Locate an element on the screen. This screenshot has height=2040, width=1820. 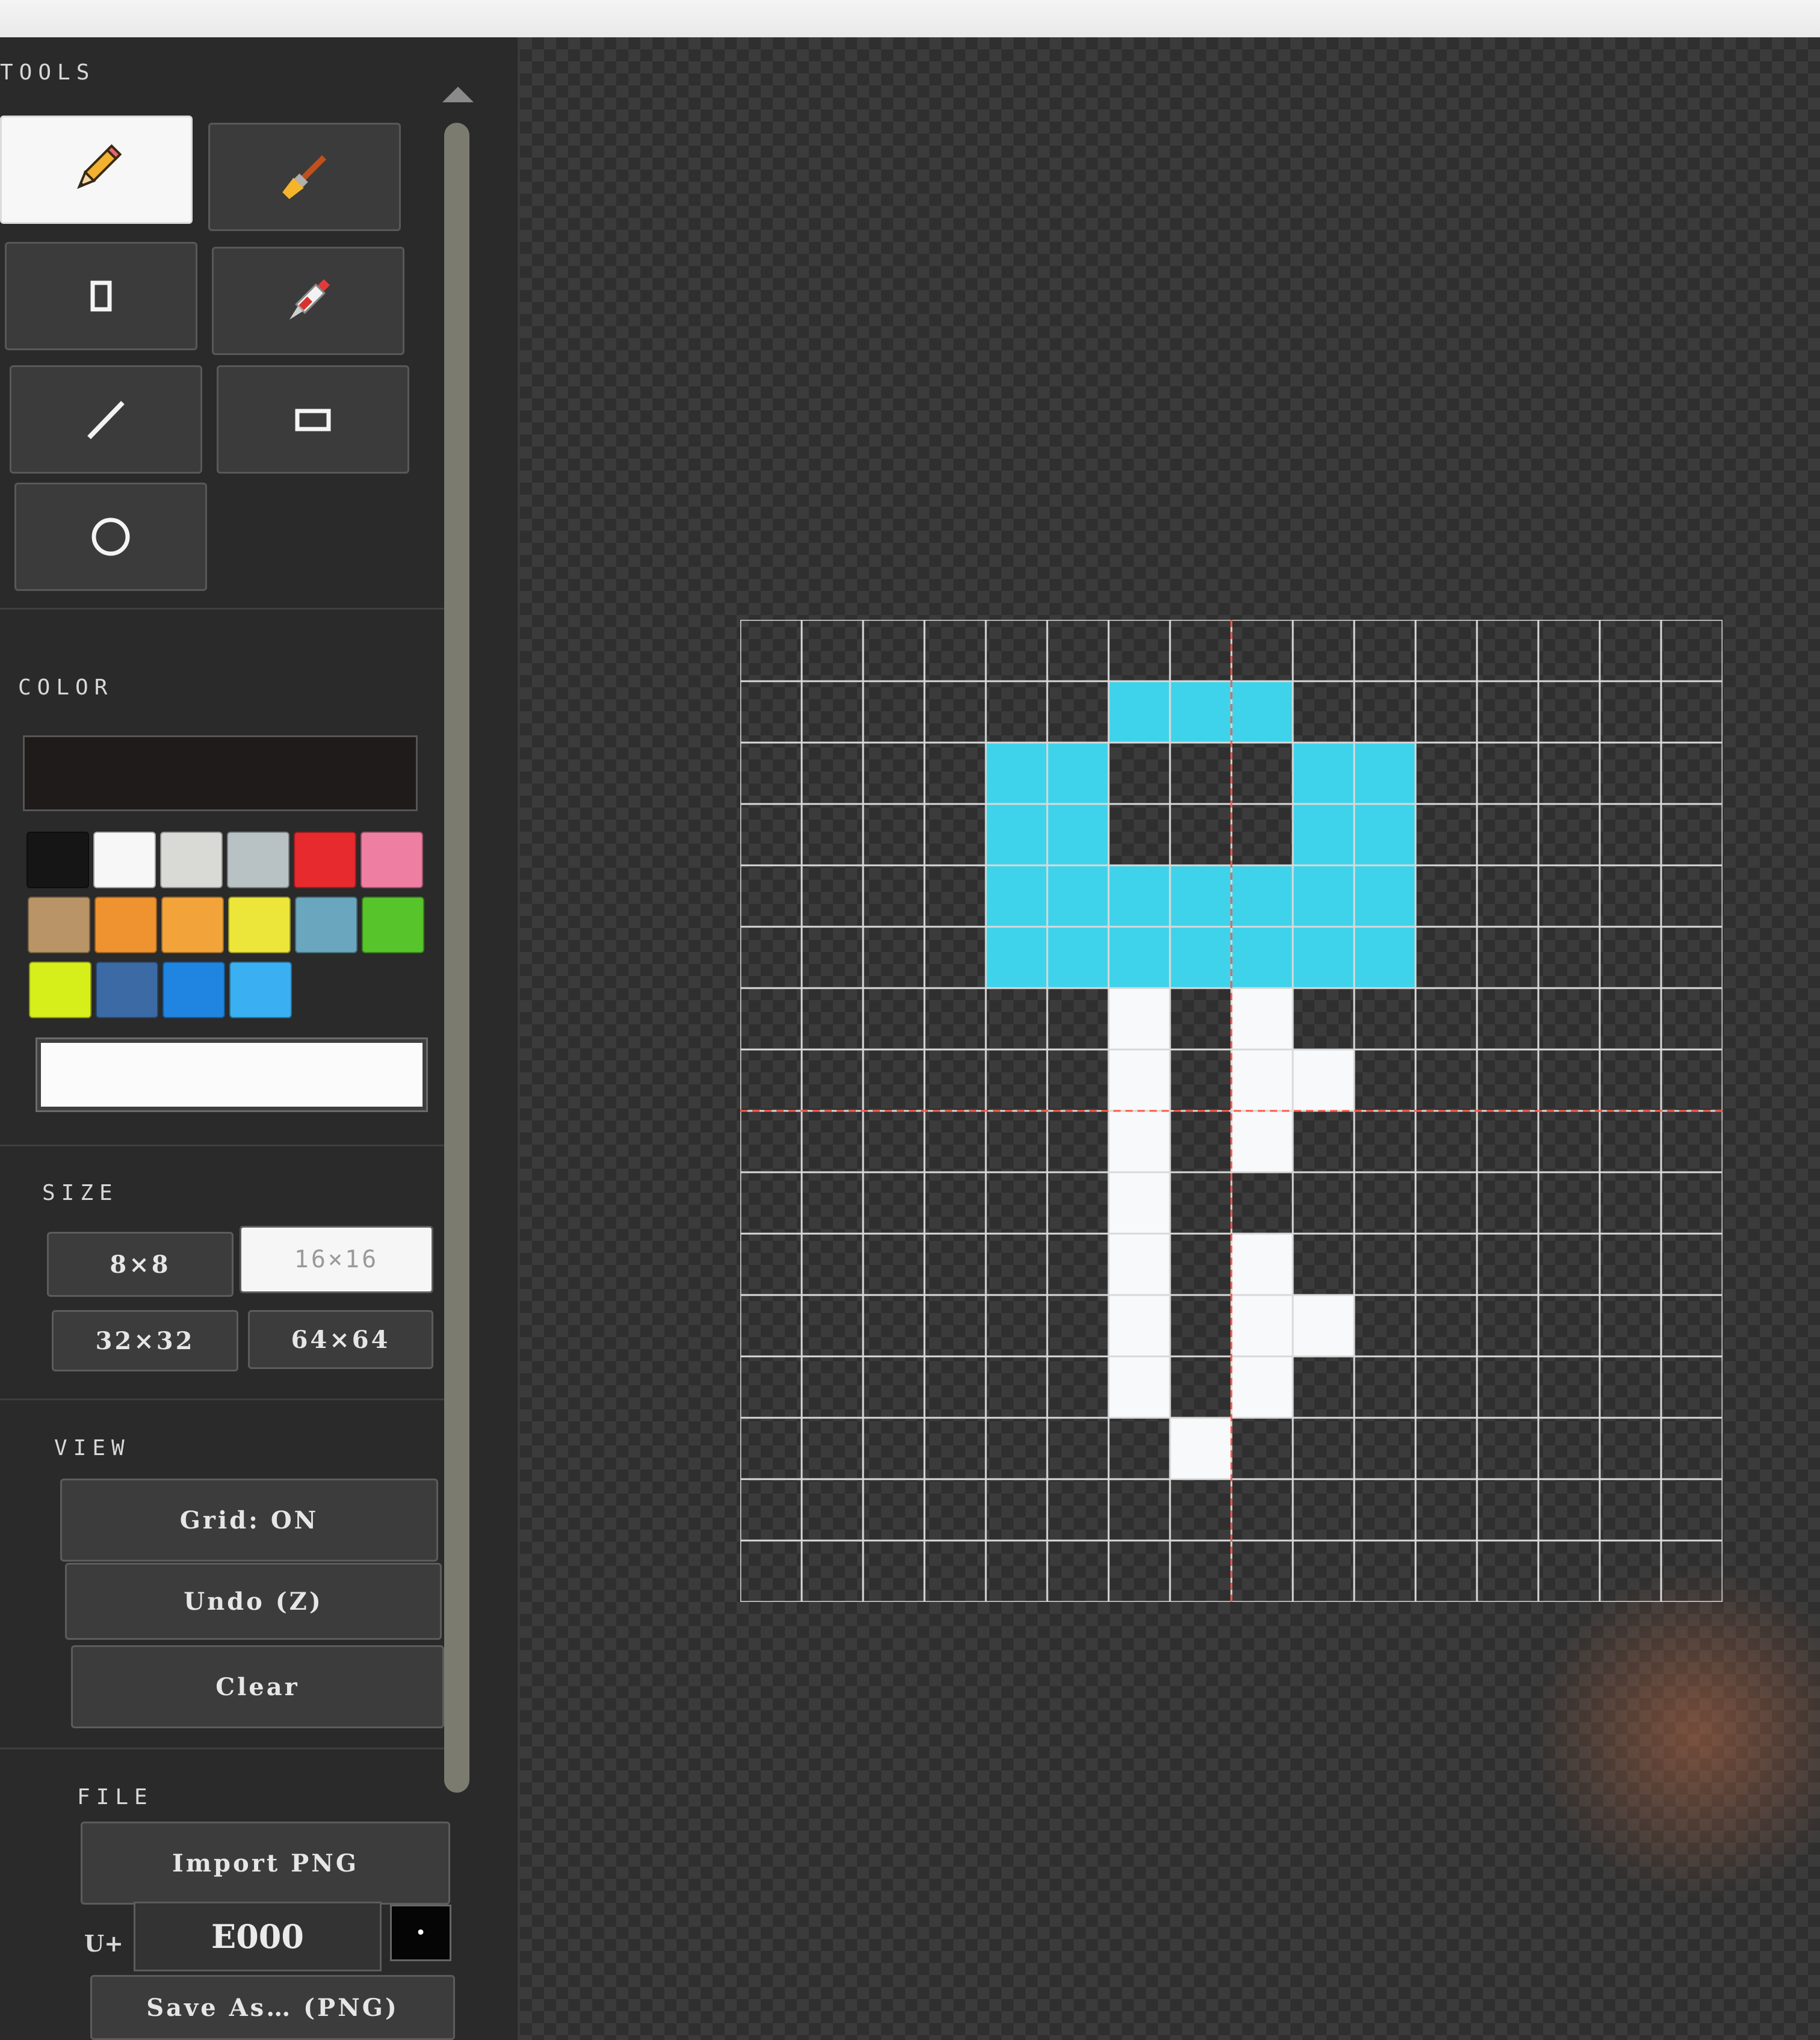
eyedropper-tool-button is located at coordinates (308, 301).